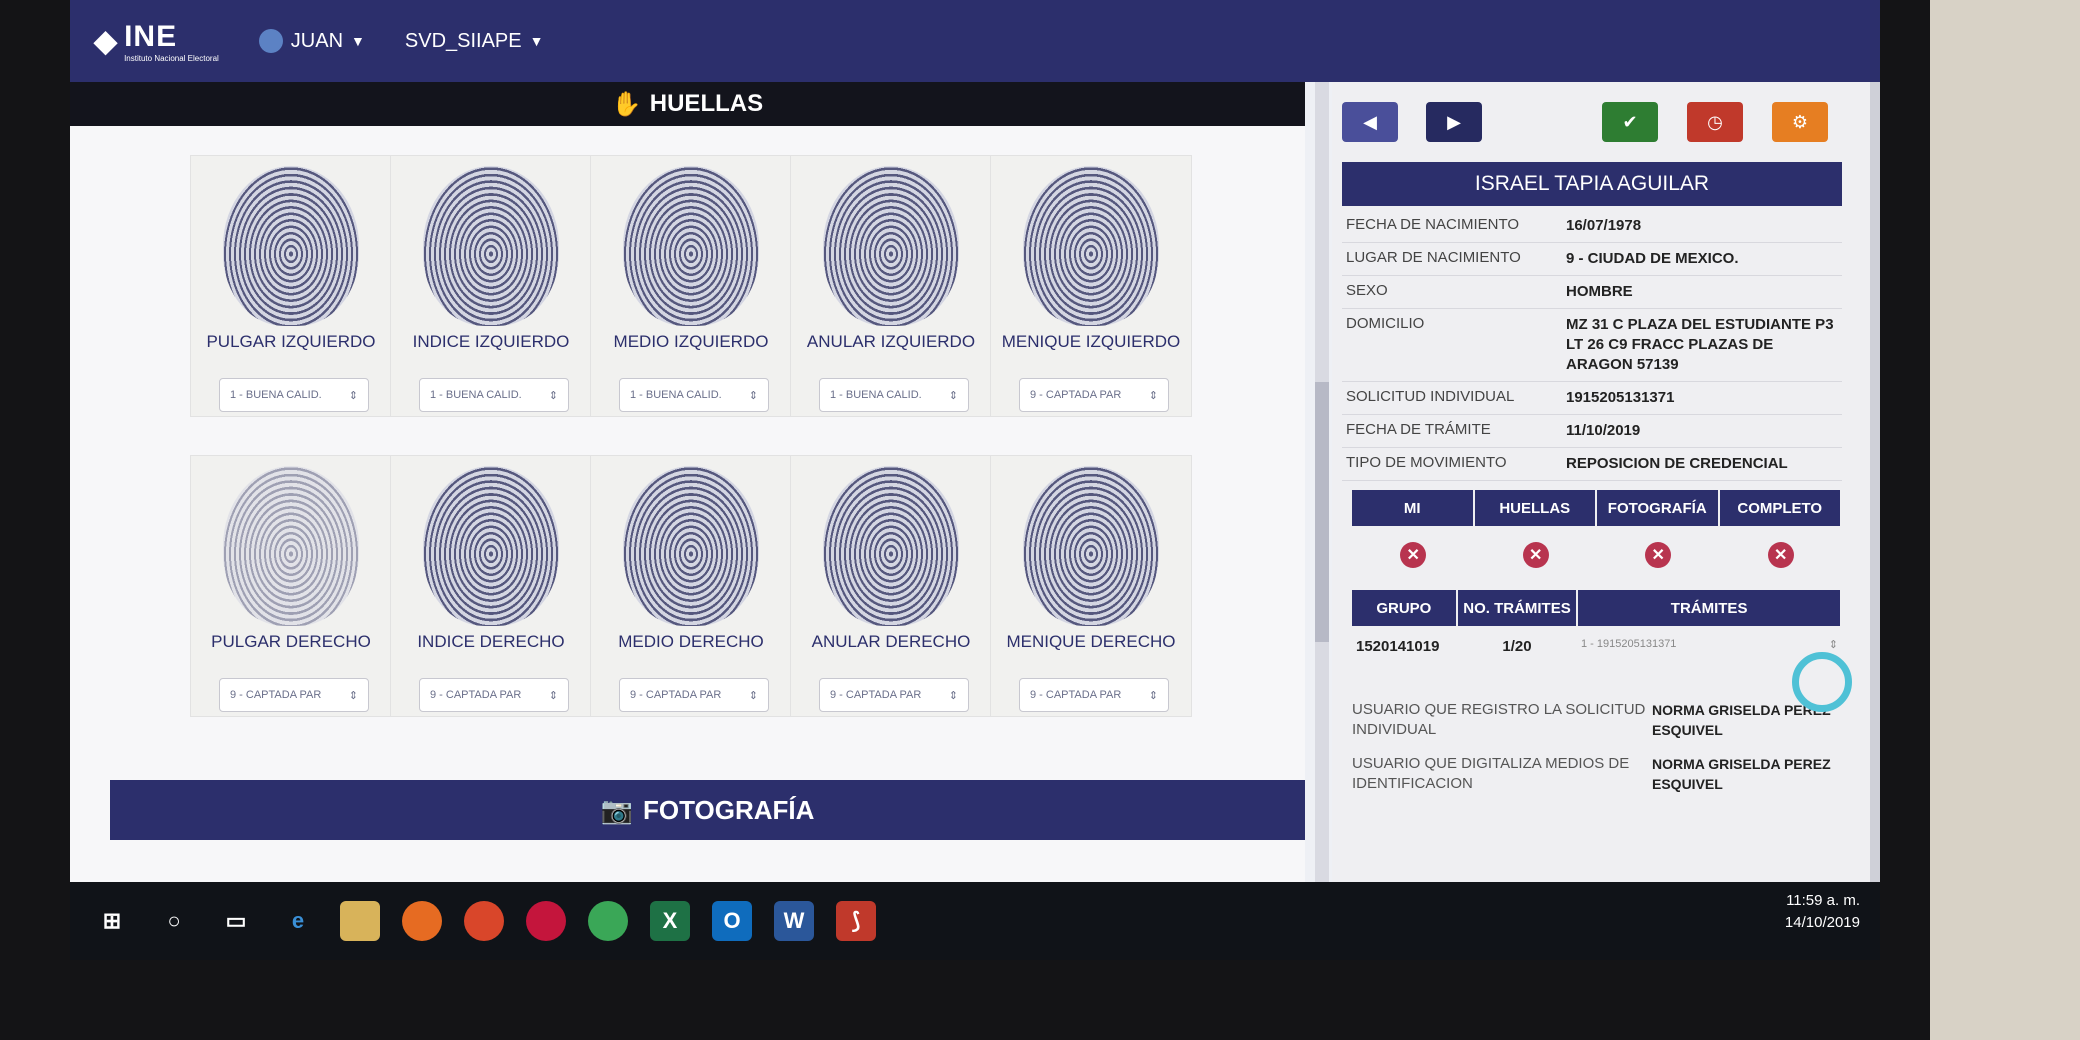  I want to click on finger-label: MENIQUE DERECHO, so click(1091, 641).